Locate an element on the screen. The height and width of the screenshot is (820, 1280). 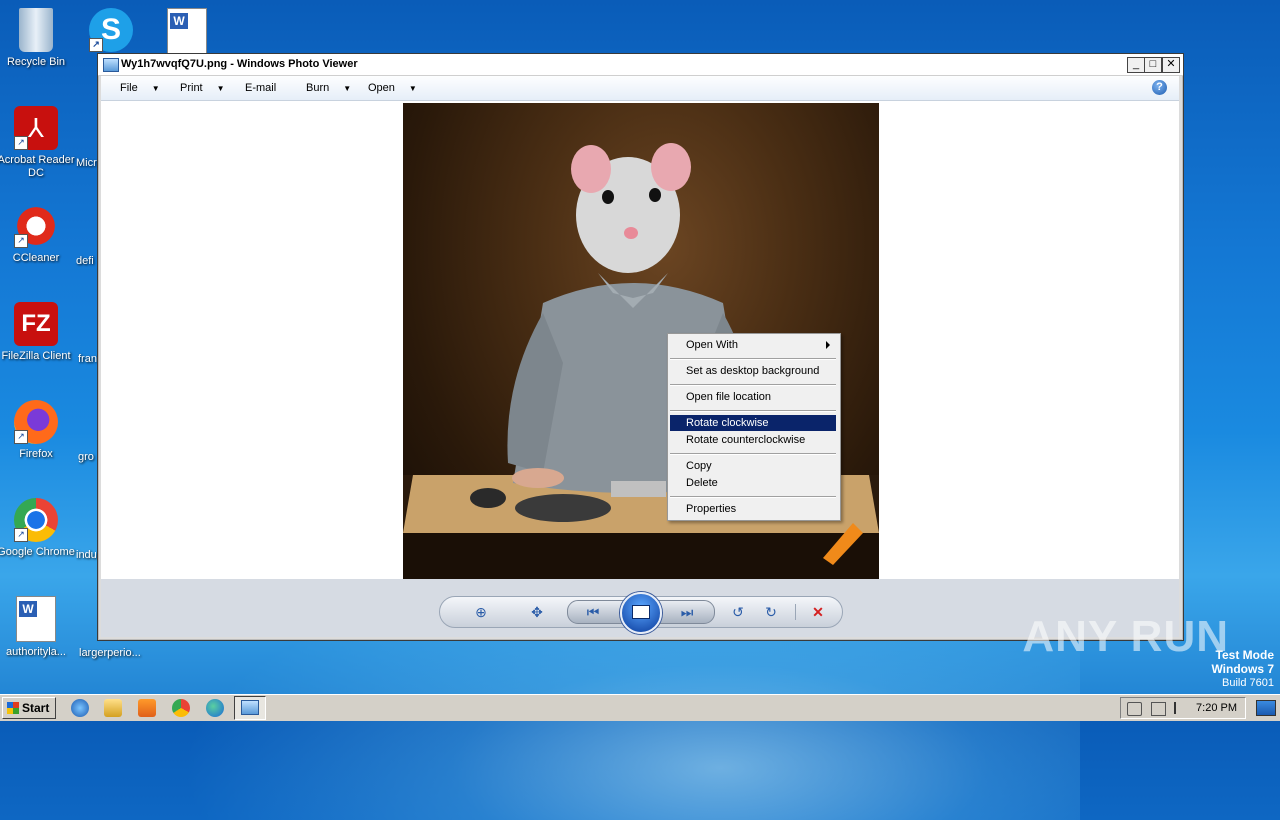
show-desktop-icon is located at coordinates (1266, 708).